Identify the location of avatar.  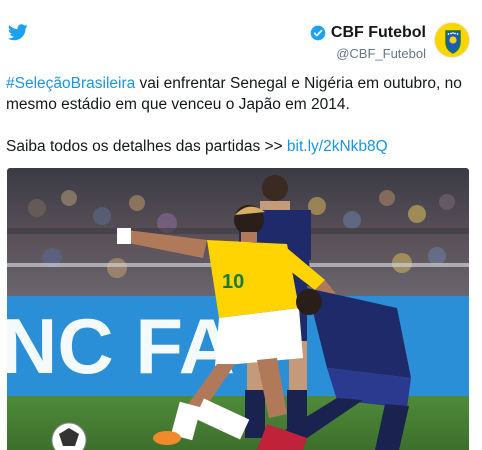
(452, 40).